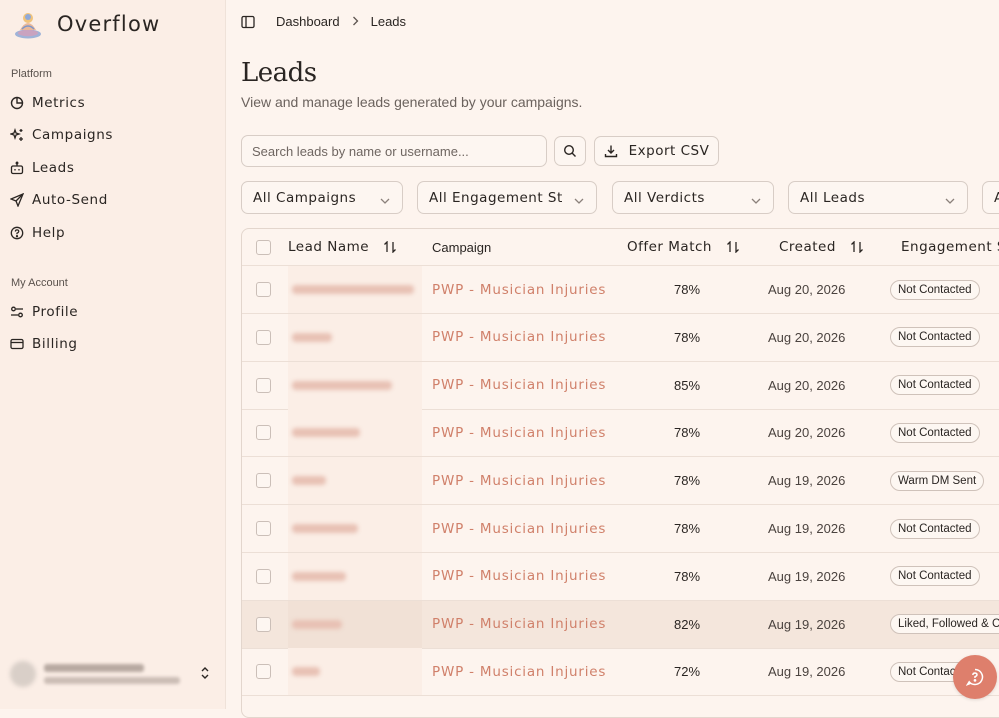 The width and height of the screenshot is (999, 718). I want to click on offer-match-cell: 85%, so click(687, 385).